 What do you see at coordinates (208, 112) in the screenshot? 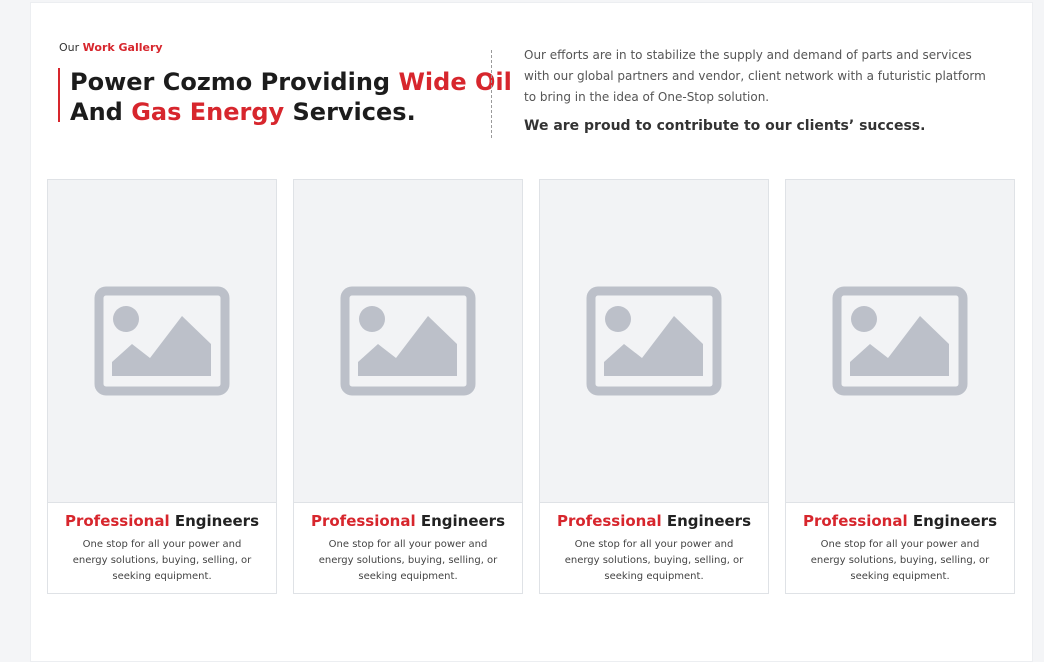
I see `title-red2: Gas Energy` at bounding box center [208, 112].